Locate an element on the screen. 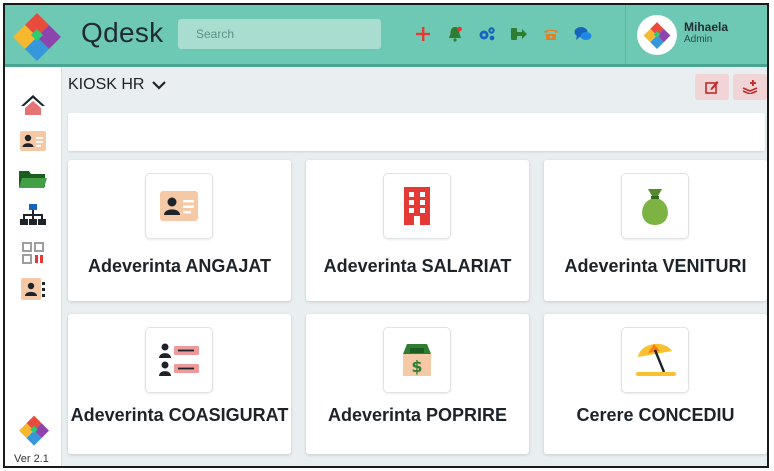  app-title: Qdesk is located at coordinates (122, 32).